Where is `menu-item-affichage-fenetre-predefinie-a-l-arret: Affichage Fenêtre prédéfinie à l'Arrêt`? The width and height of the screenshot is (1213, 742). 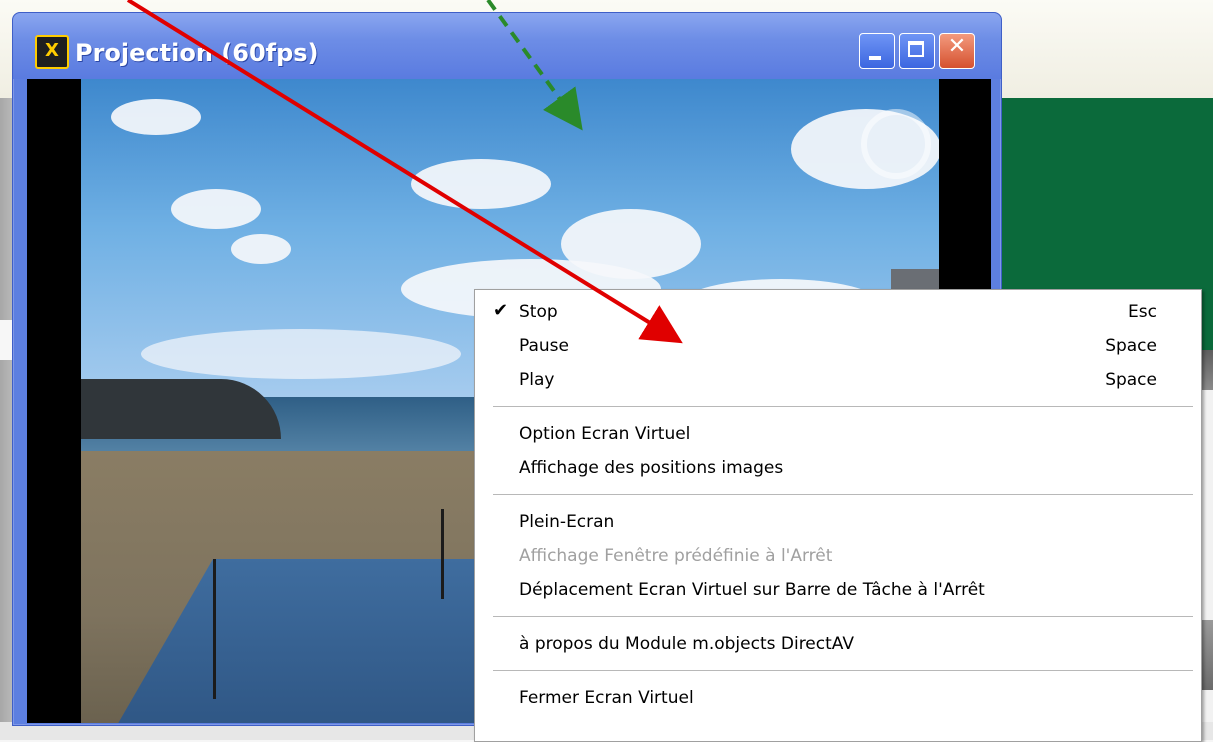
menu-item-affichage-fenetre-predefinie-a-l-arret: Affichage Fenêtre prédéfinie à l'Arrêt is located at coordinates (838, 557).